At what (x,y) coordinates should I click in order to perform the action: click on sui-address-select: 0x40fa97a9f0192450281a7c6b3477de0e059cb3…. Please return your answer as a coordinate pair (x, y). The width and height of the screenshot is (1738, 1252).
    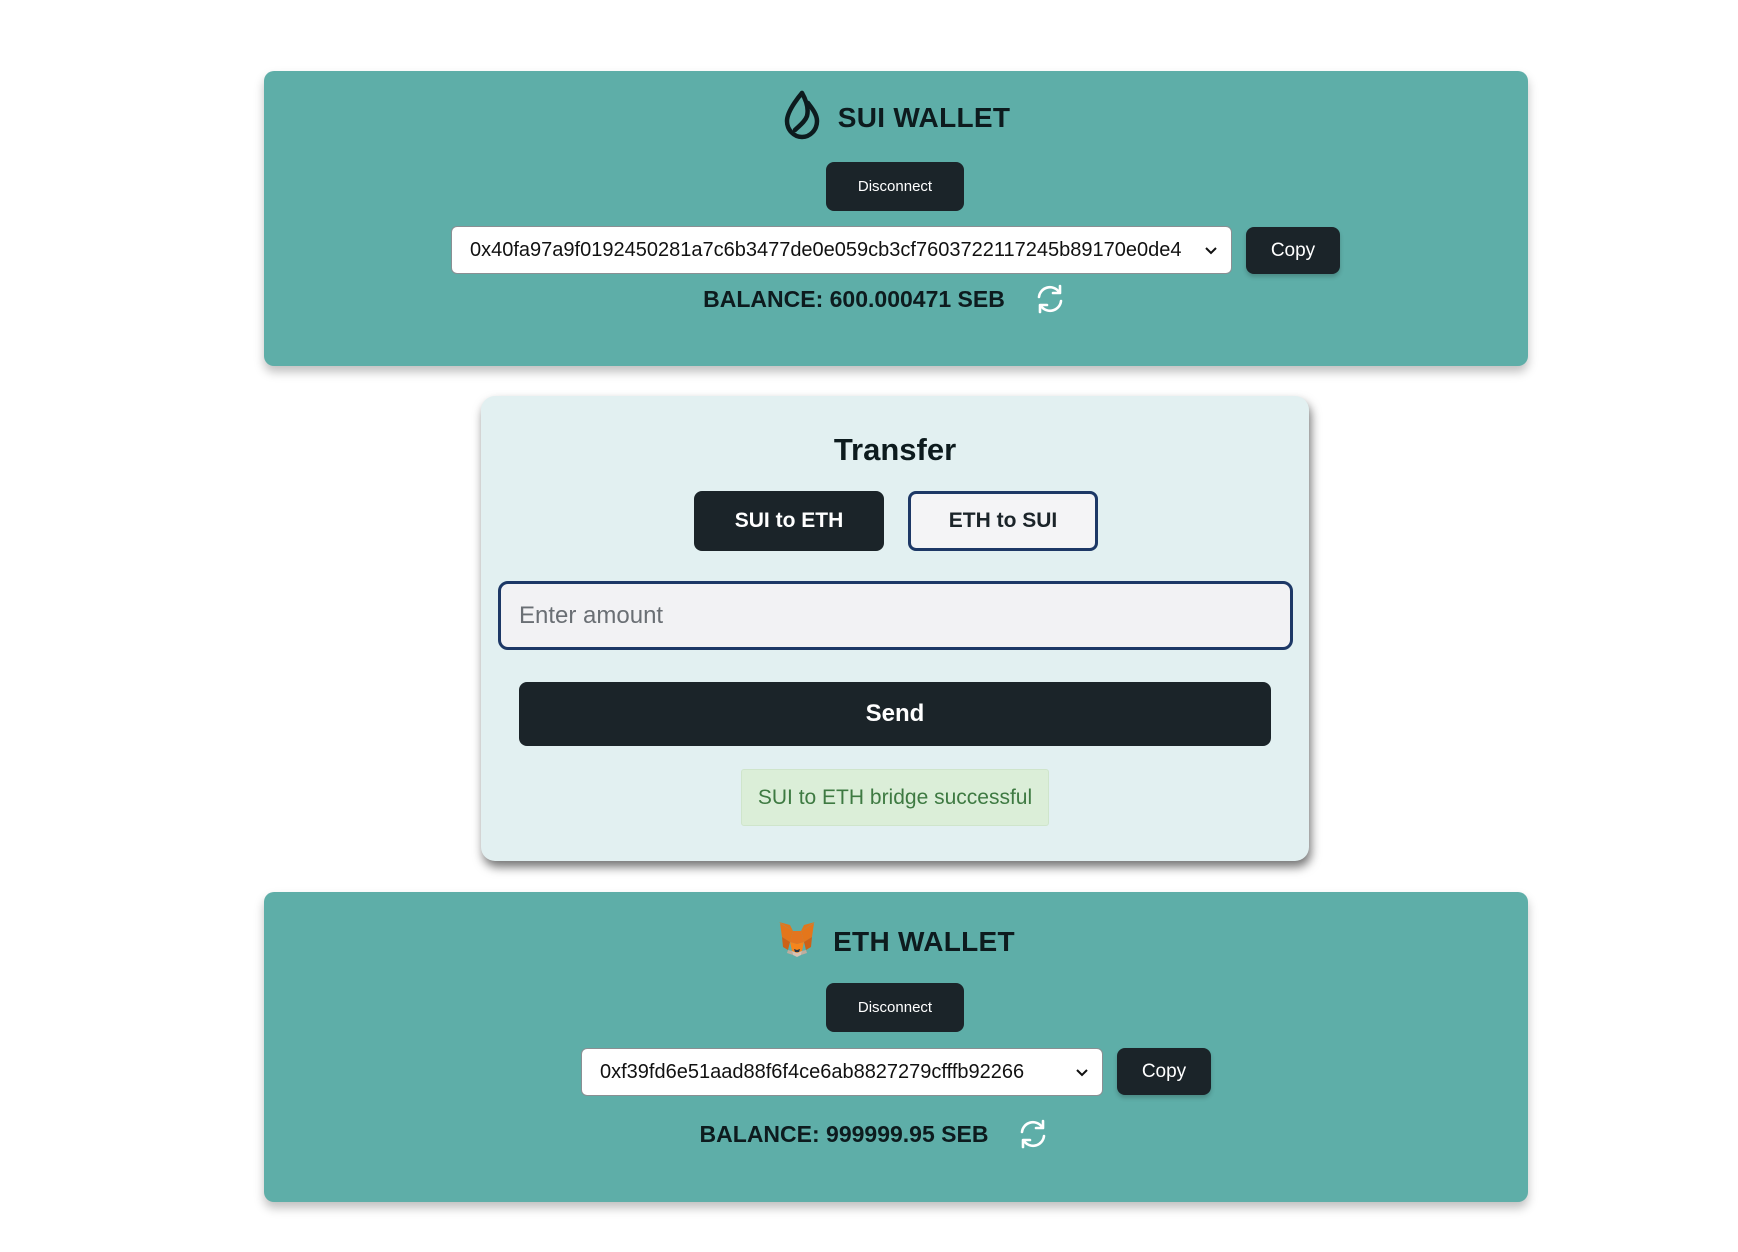
    Looking at the image, I should click on (841, 250).